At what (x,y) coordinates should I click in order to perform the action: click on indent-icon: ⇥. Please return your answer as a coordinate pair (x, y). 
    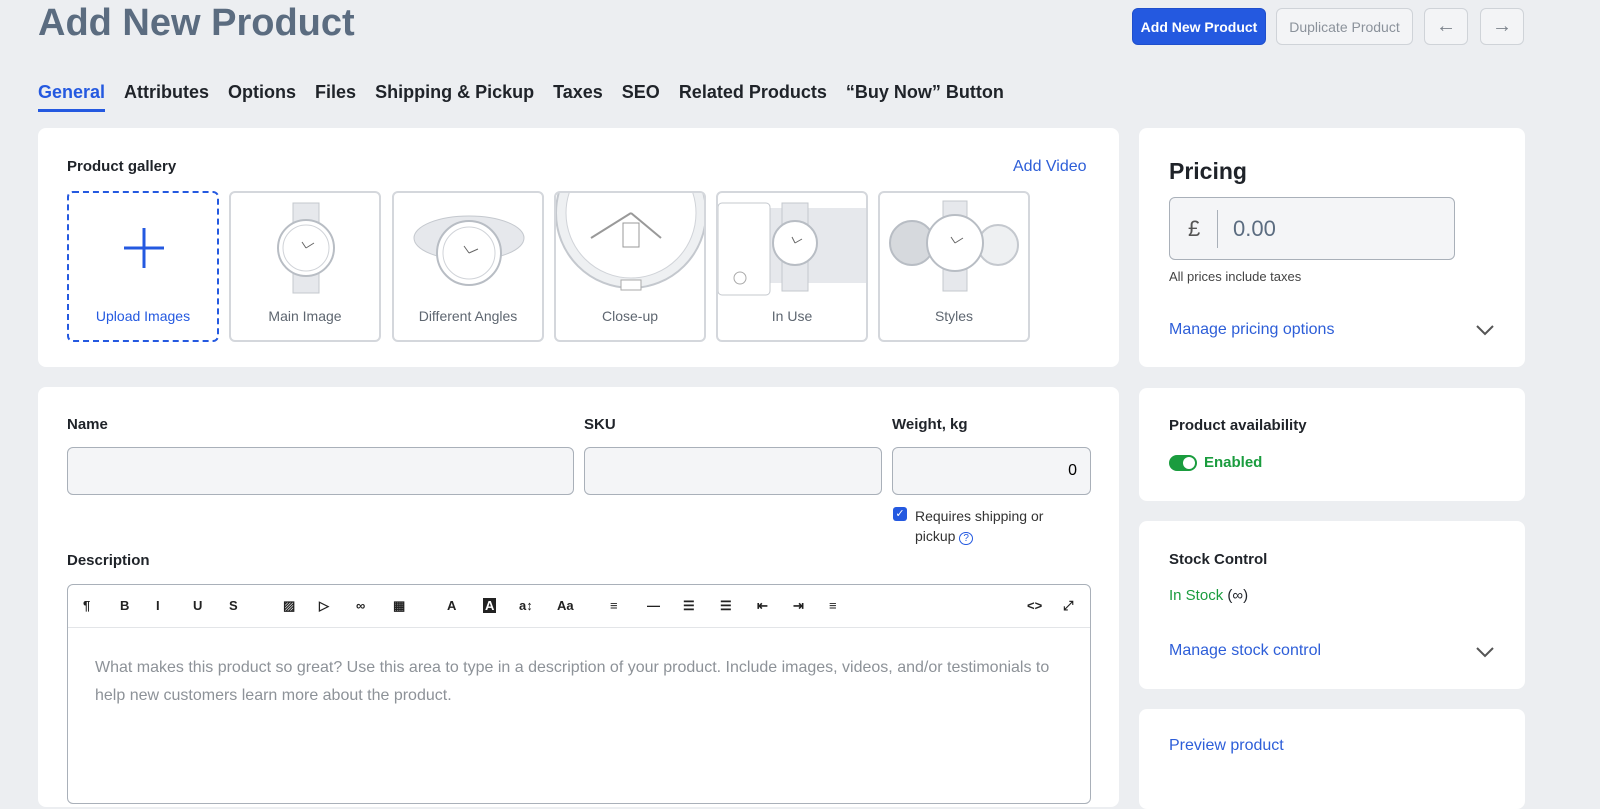
    Looking at the image, I should click on (798, 606).